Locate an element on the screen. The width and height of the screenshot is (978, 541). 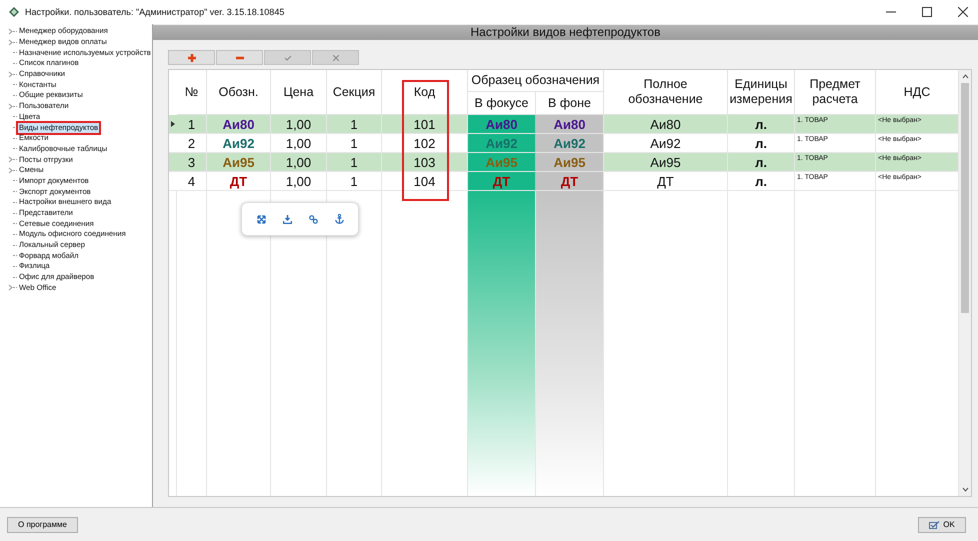
table-cell: 104 is located at coordinates (425, 181).